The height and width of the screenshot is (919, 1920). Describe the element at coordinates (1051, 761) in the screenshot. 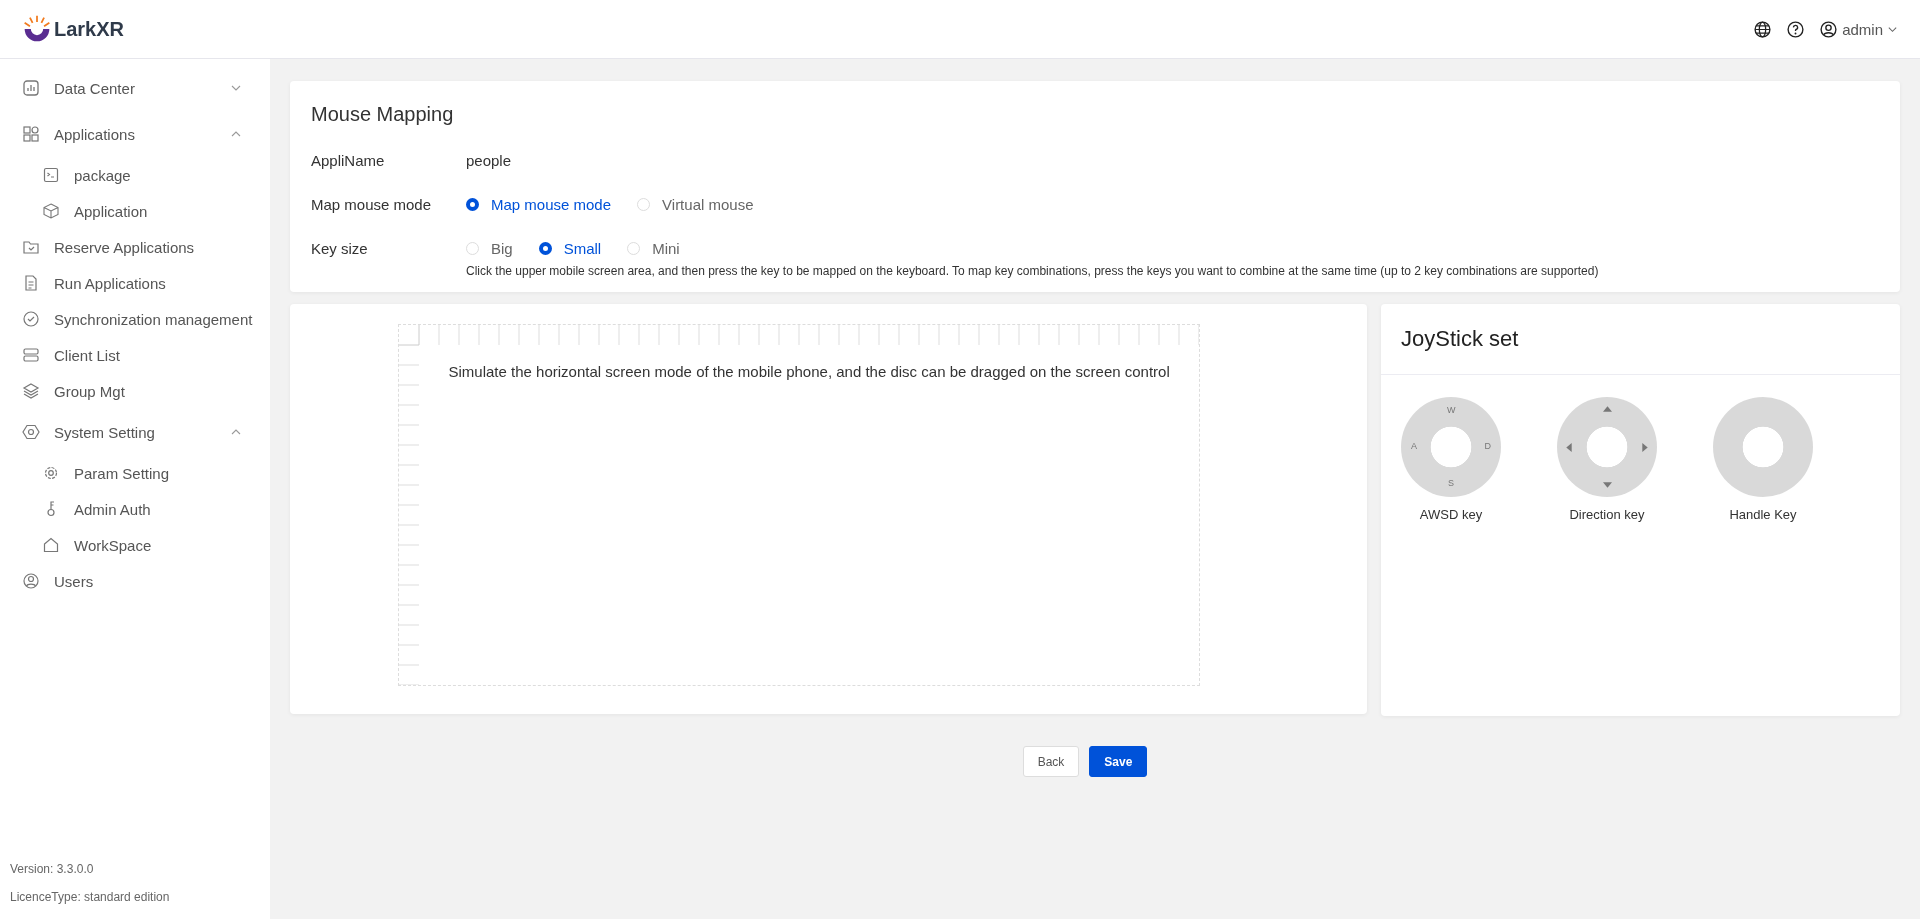

I see `back-button: Back` at that location.